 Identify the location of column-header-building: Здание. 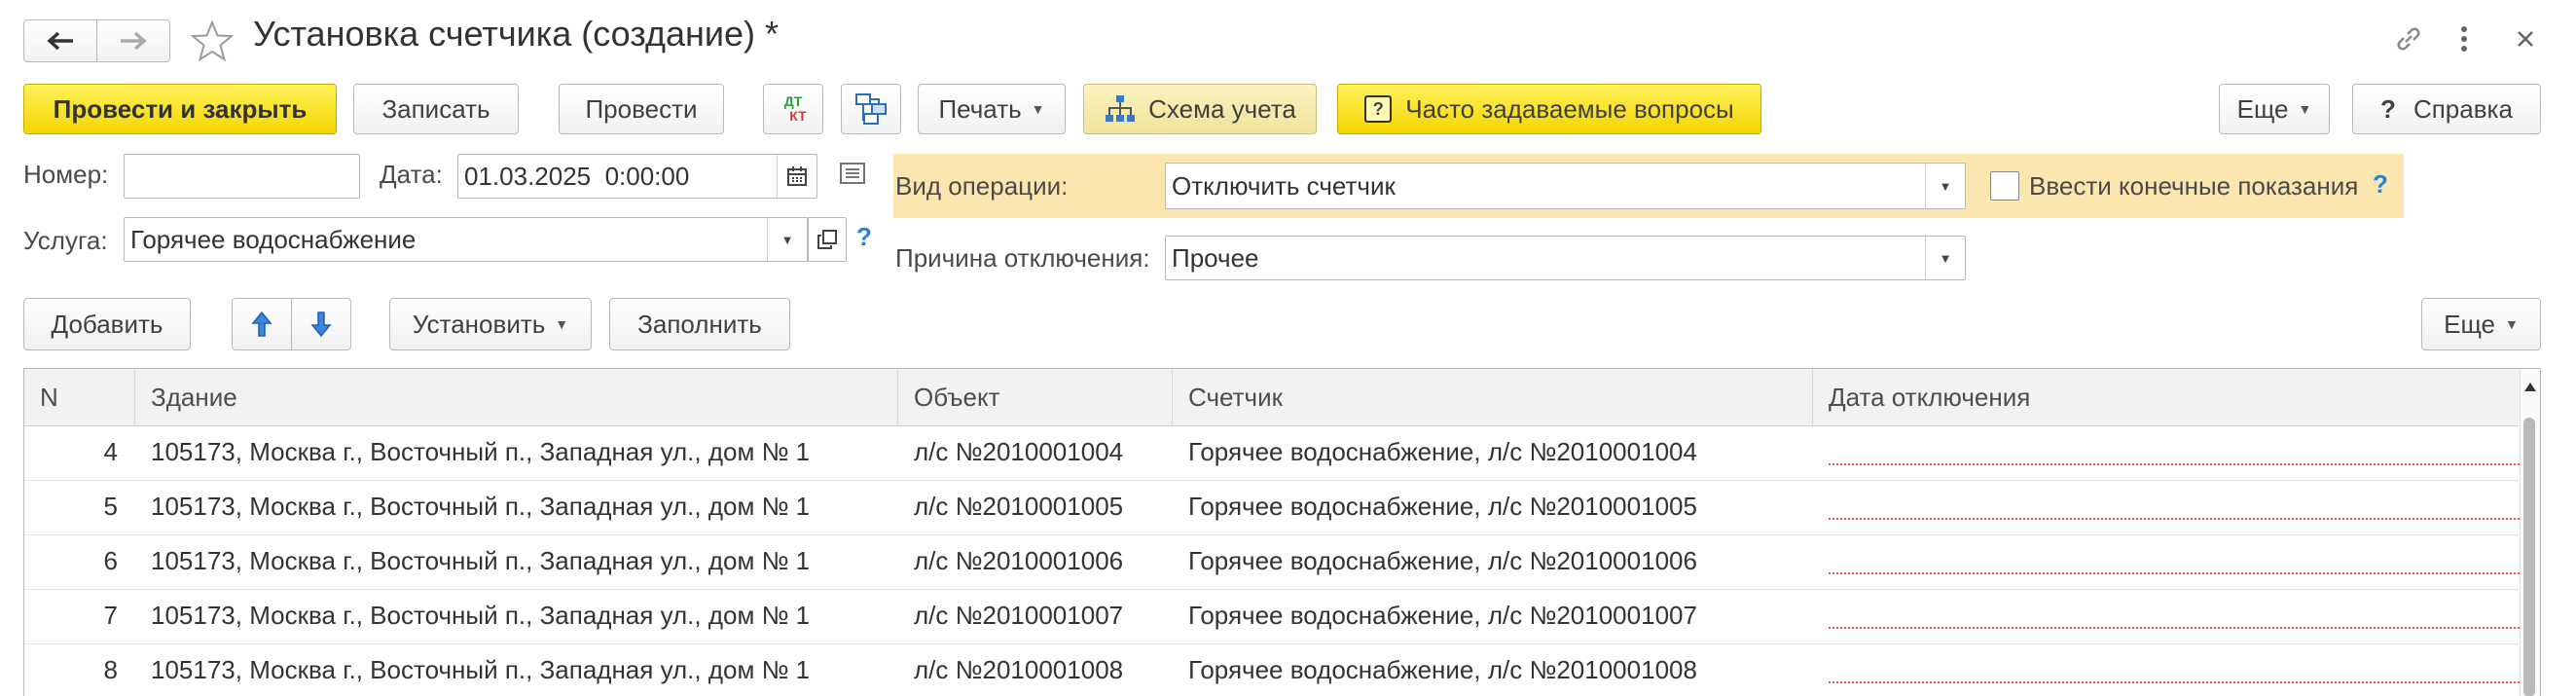
(516, 397).